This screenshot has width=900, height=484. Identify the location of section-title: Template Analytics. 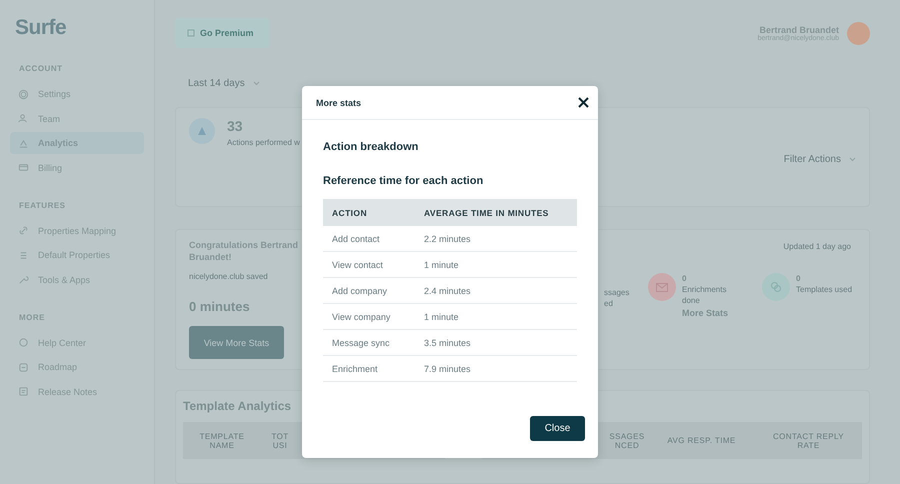
(237, 406).